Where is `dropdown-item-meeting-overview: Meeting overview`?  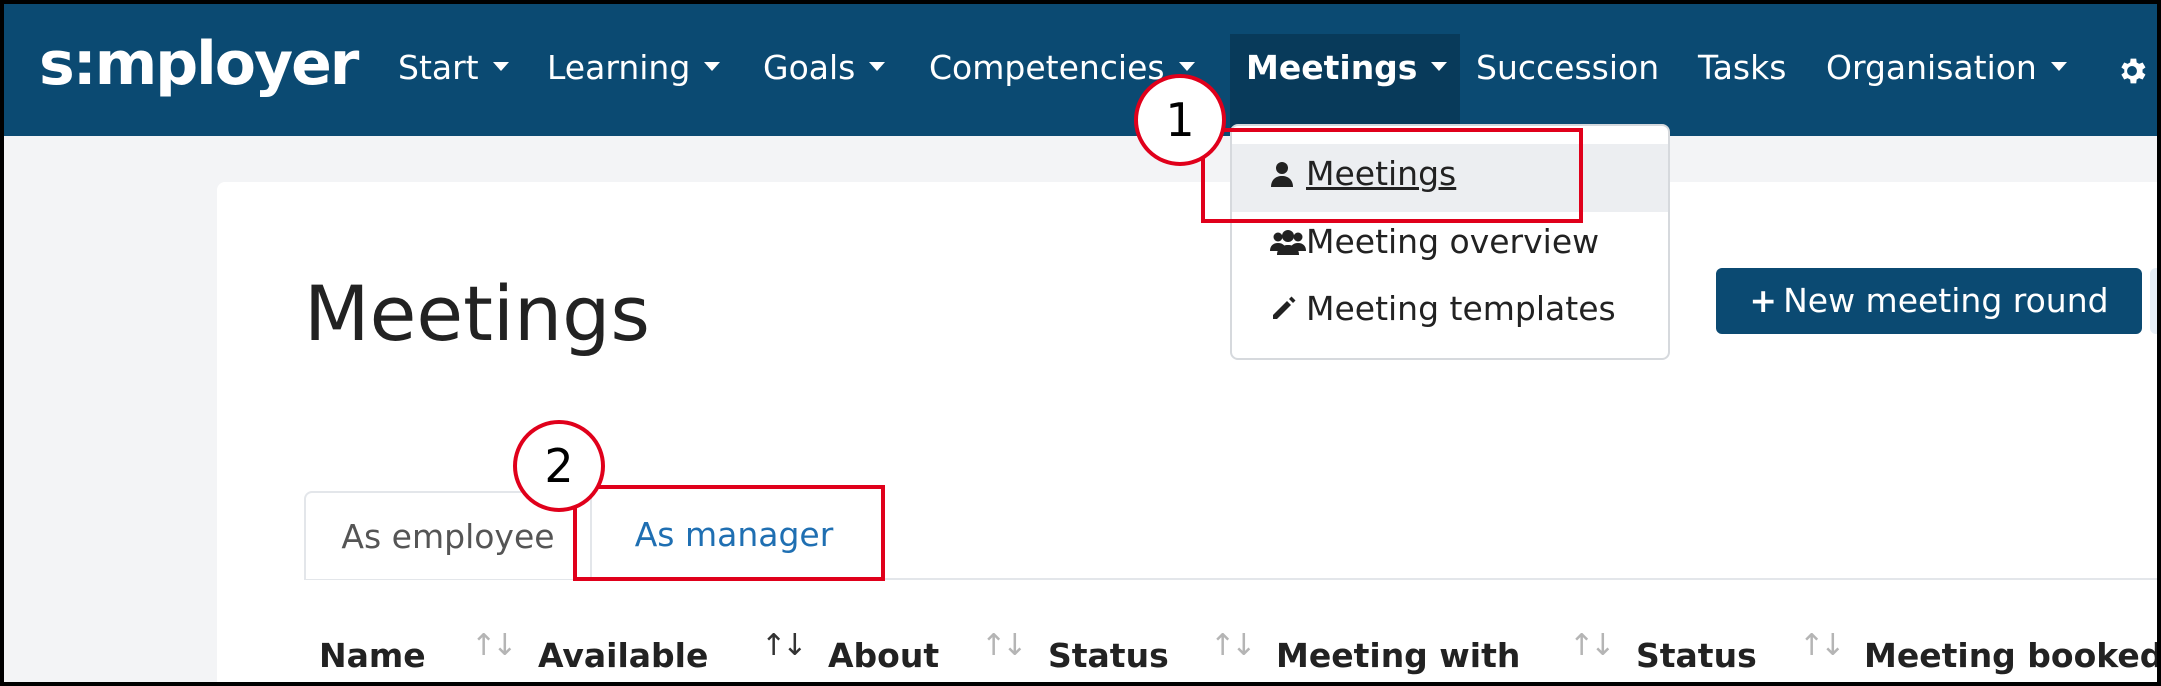 dropdown-item-meeting-overview: Meeting overview is located at coordinates (1434, 242).